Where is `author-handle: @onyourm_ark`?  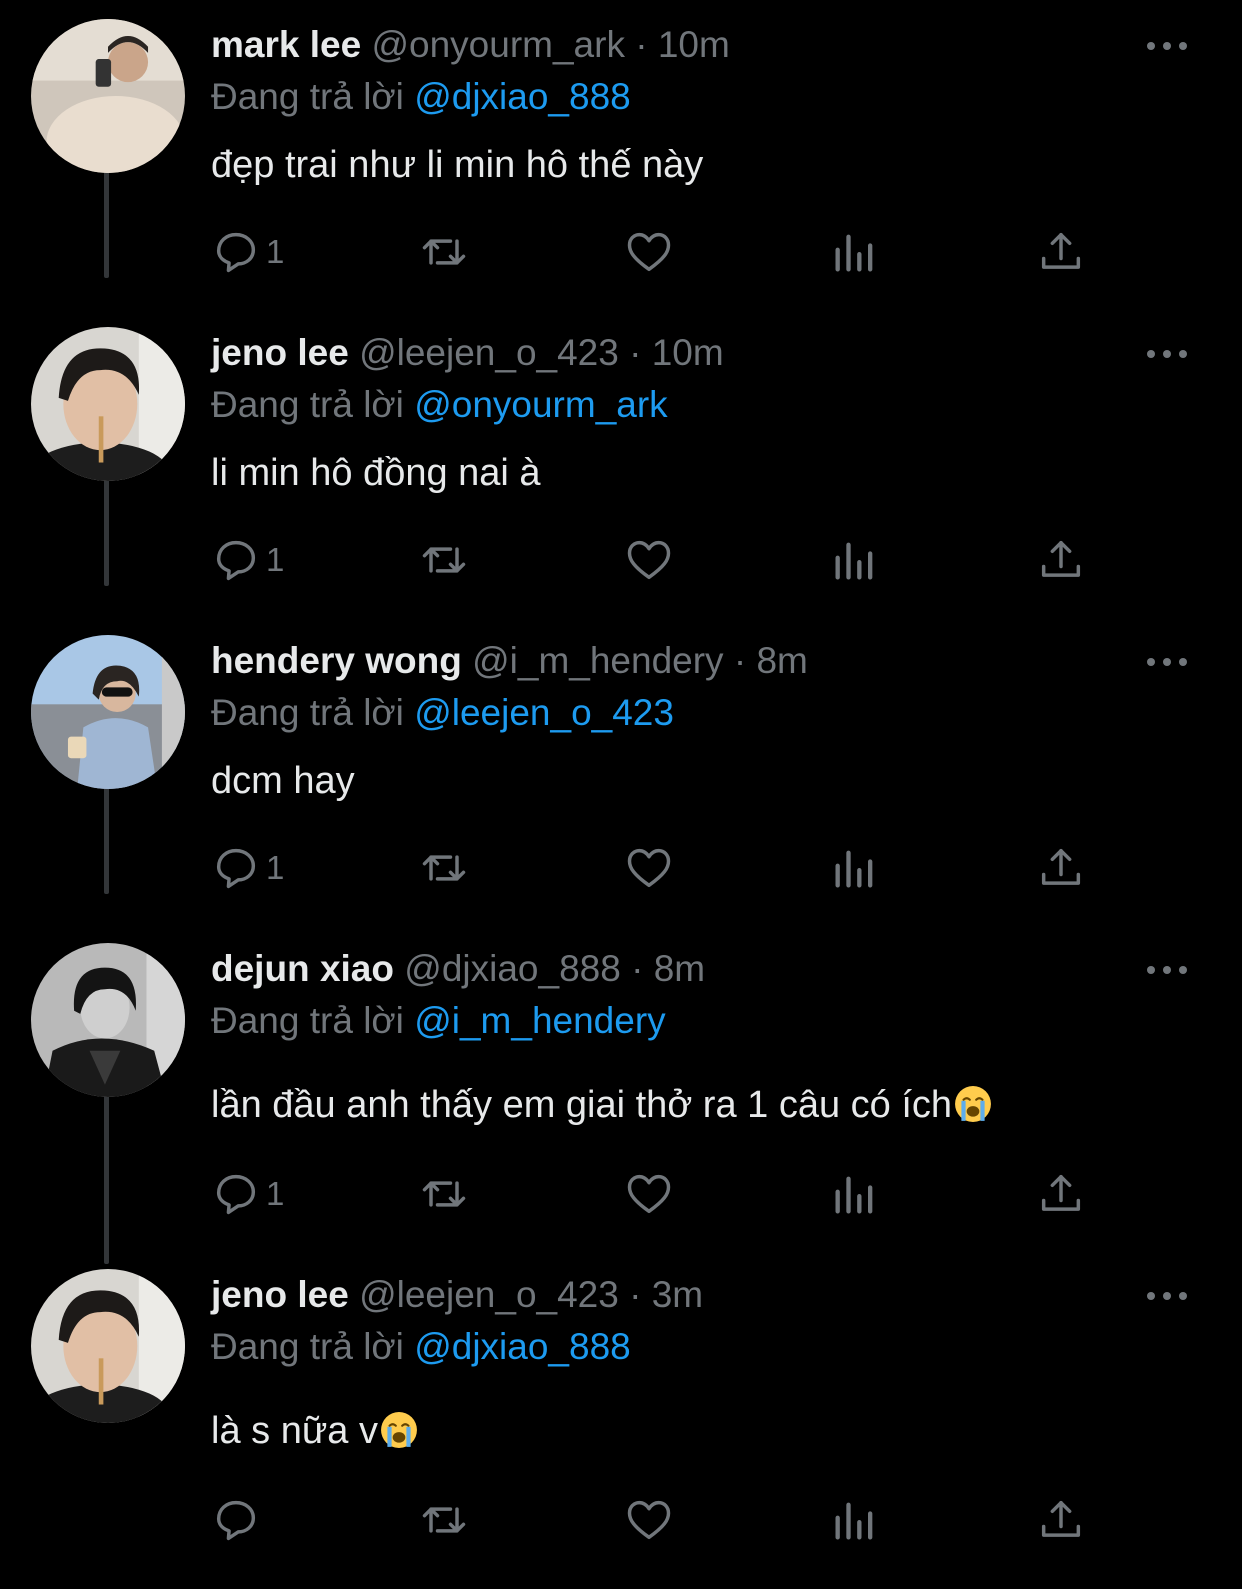
author-handle: @onyourm_ark is located at coordinates (498, 44).